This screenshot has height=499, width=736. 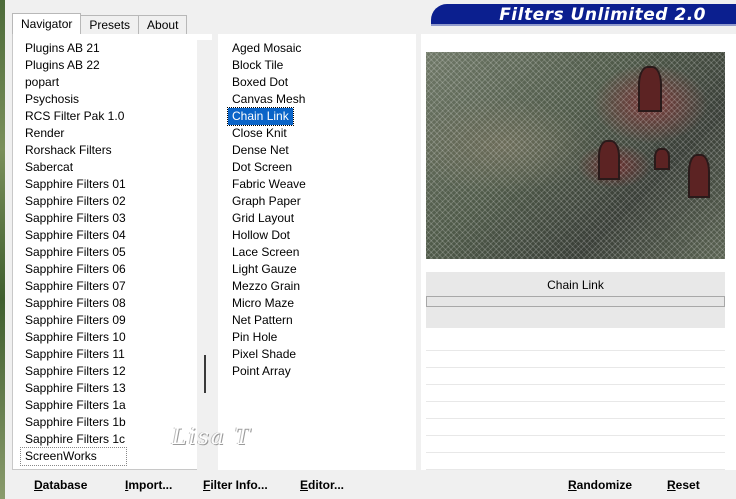 What do you see at coordinates (264, 354) in the screenshot?
I see `filter-item: Pixel Shade` at bounding box center [264, 354].